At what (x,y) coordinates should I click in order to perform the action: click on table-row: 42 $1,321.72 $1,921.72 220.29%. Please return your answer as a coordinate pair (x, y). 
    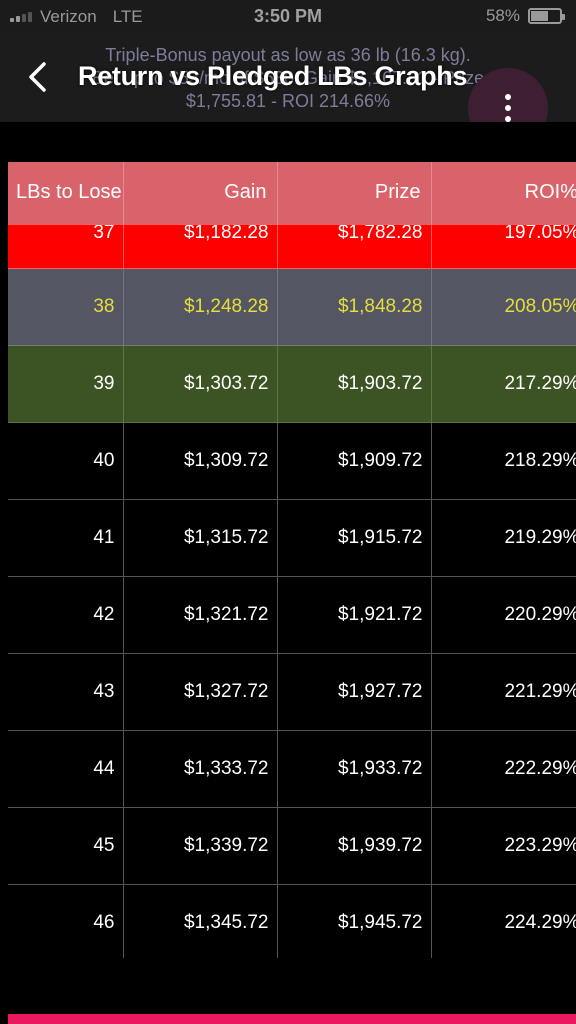
    Looking at the image, I should click on (292, 614).